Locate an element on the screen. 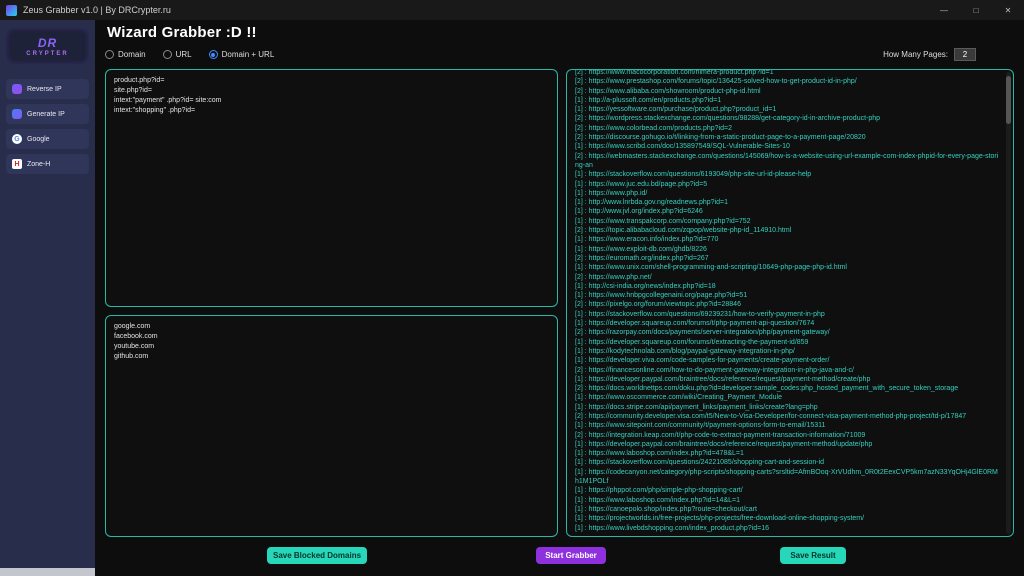 This screenshot has width=1024, height=576. sidebar-item-zone-h: H Zone-H is located at coordinates (47, 164).